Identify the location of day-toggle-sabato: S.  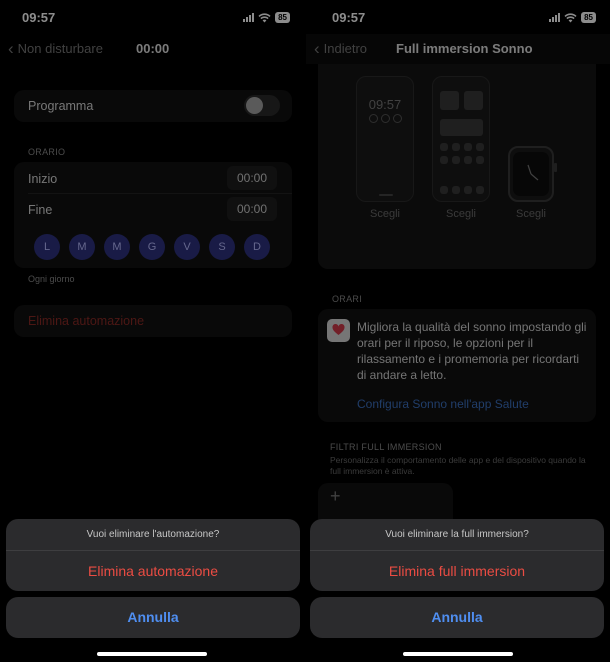
(222, 247).